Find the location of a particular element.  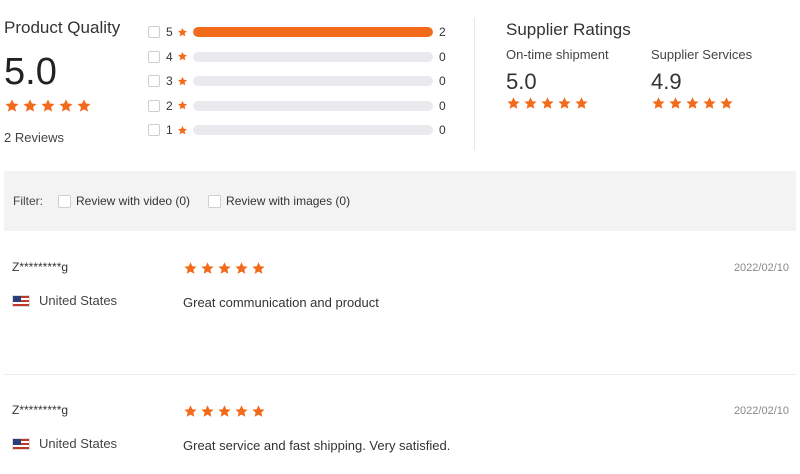

filter-video-option: Review with video (0) is located at coordinates (124, 201).